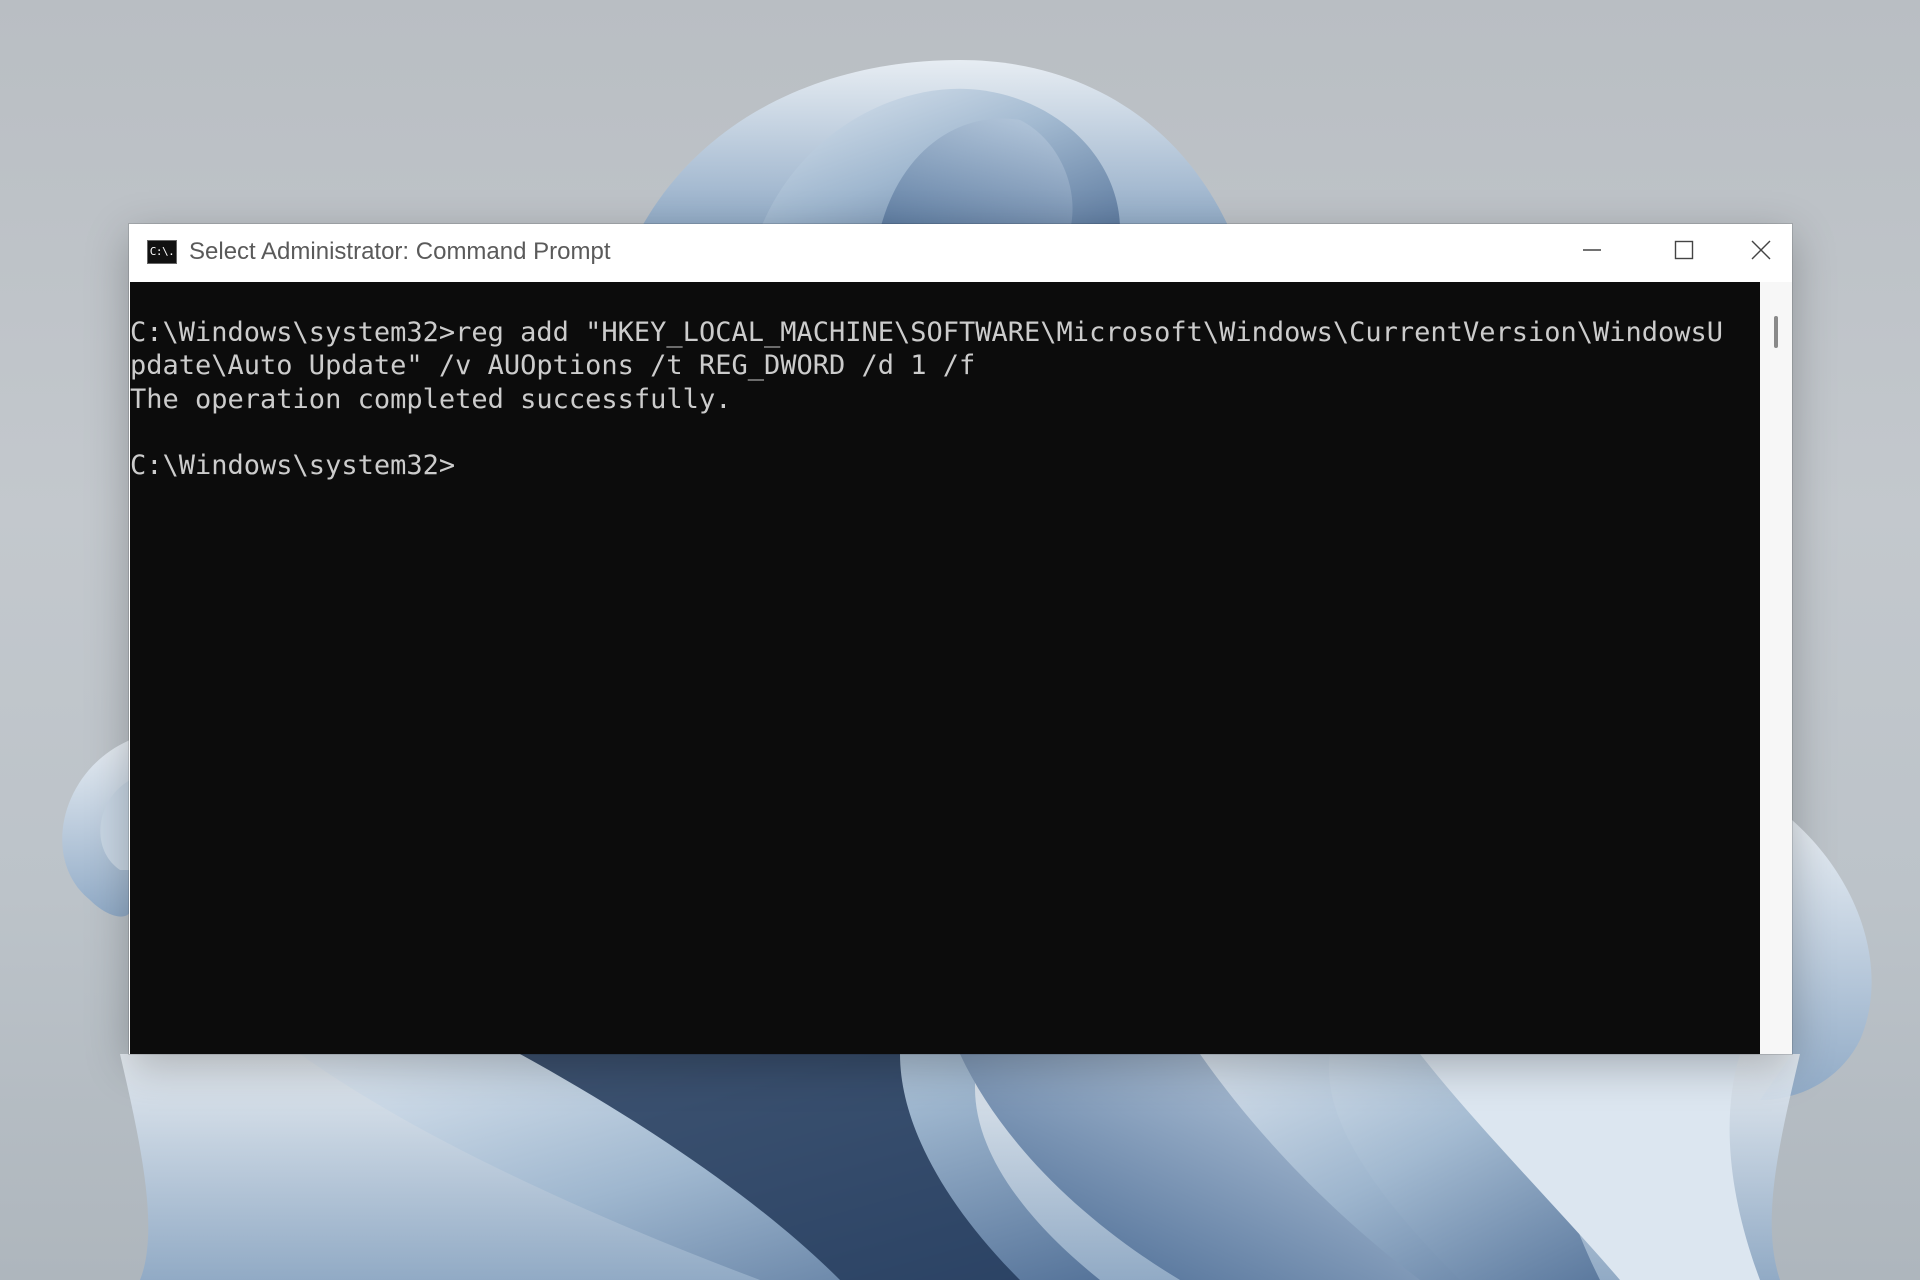  I want to click on maximize-button, so click(1684, 250).